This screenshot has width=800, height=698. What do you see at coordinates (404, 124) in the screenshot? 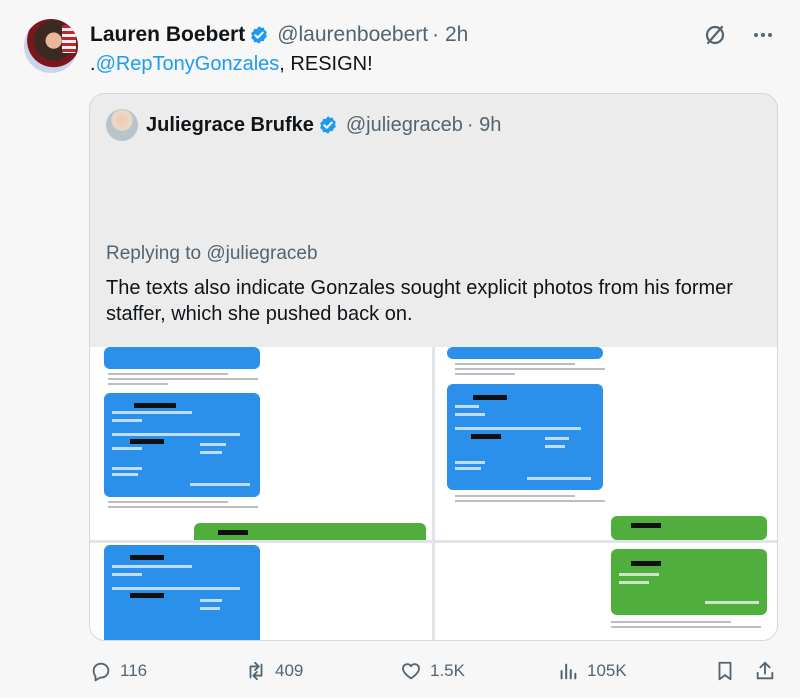
I see `quoted-author-handle: @juliegraceb` at bounding box center [404, 124].